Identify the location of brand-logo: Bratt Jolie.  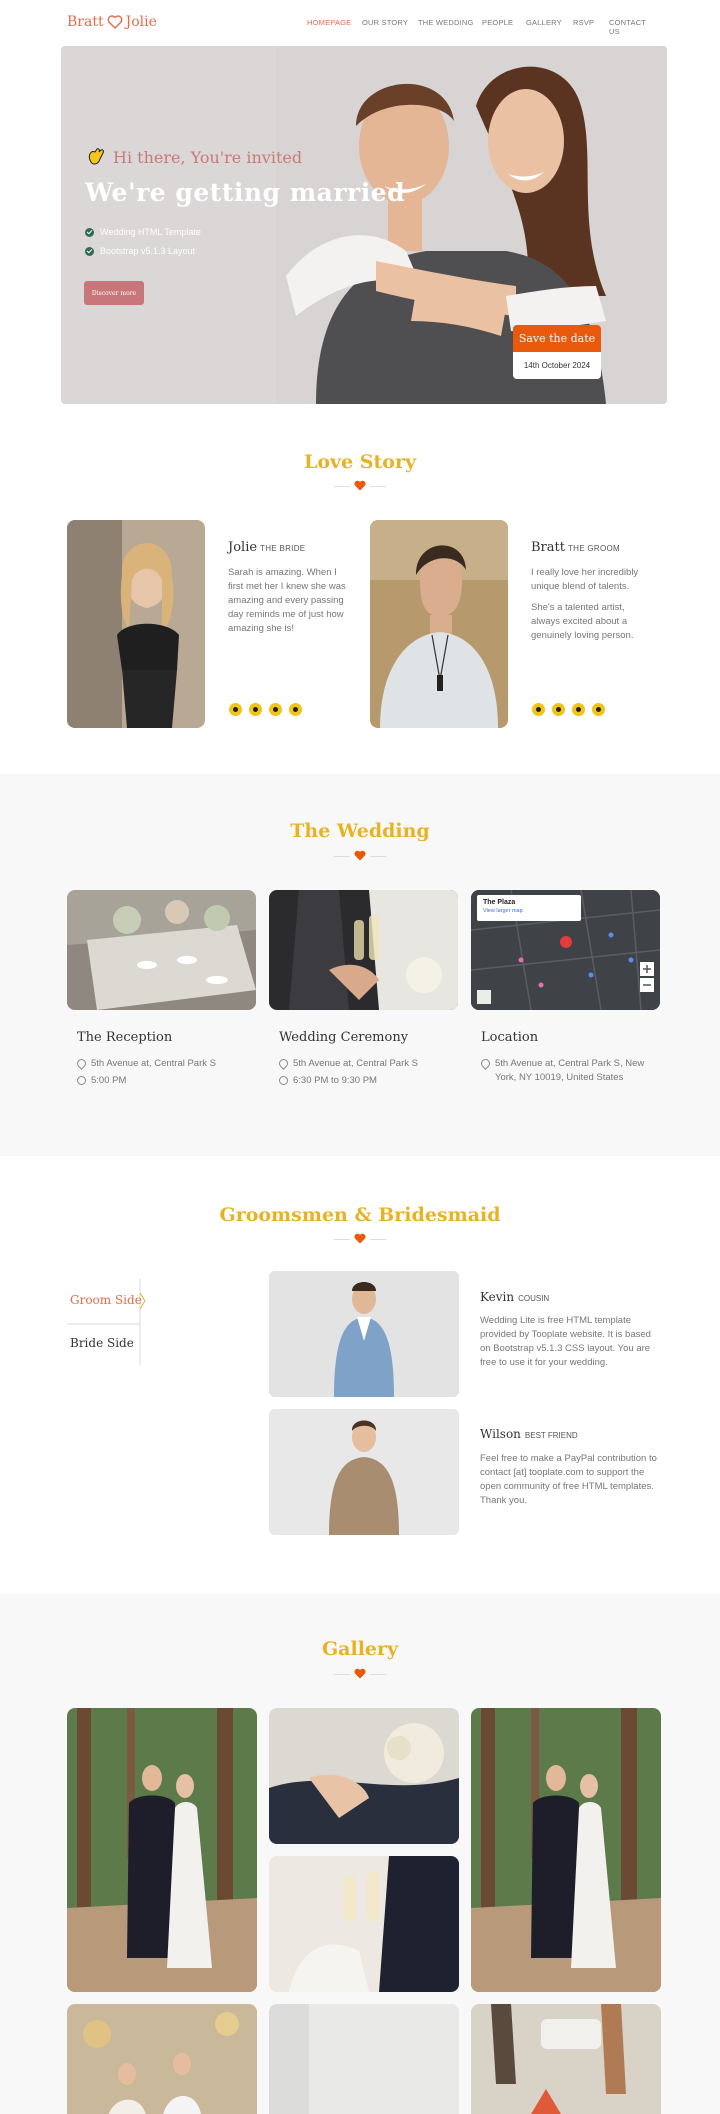
(112, 22).